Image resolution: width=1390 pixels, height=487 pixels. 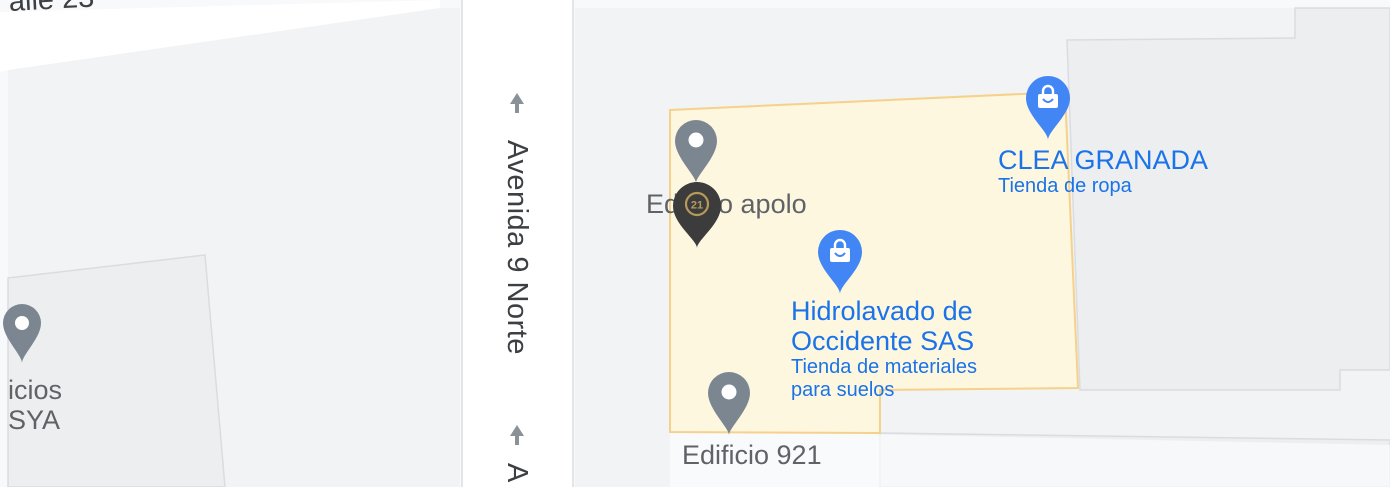 I want to click on place-category-line: para suelos, so click(x=843, y=389).